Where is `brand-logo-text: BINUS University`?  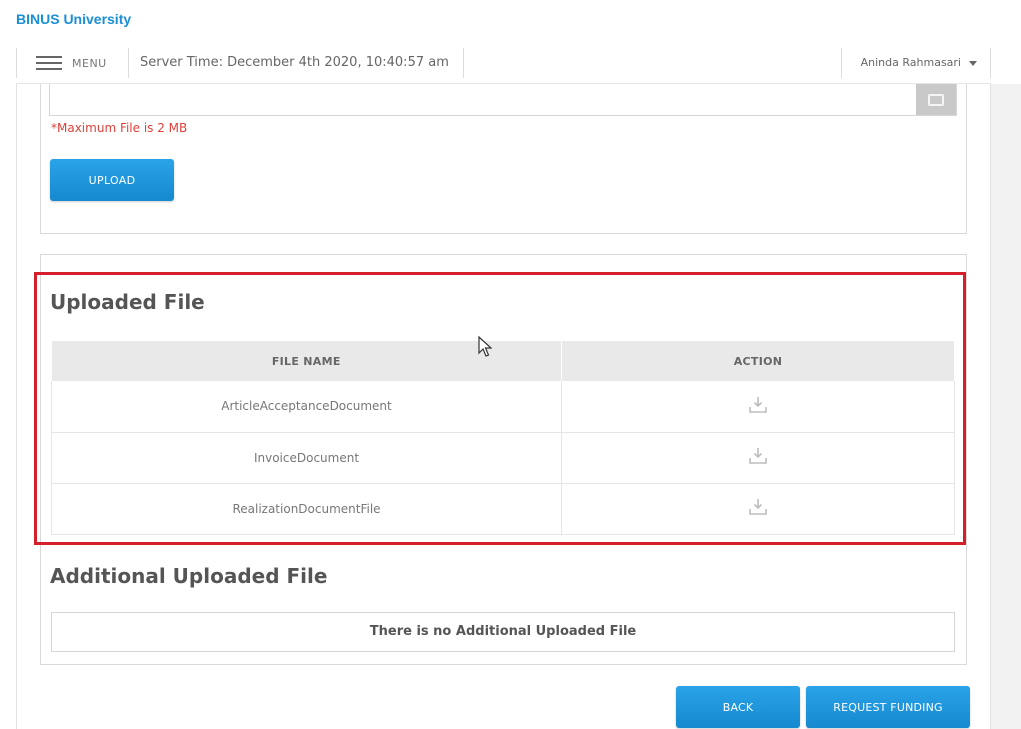 brand-logo-text: BINUS University is located at coordinates (73, 19).